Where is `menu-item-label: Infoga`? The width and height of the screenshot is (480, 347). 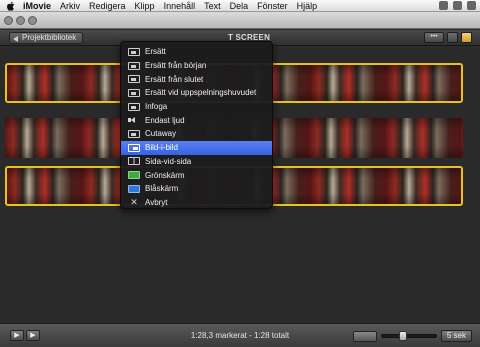 menu-item-label: Infoga is located at coordinates (156, 107).